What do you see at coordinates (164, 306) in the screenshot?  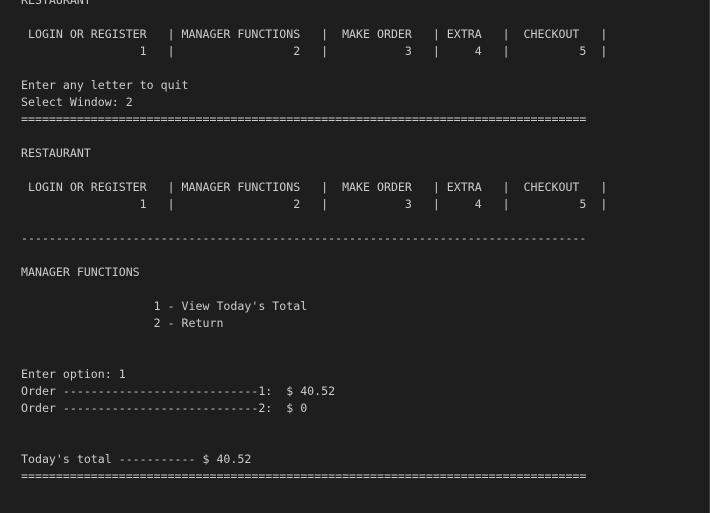 I see `terminal-line: 1 - View Today's Total` at bounding box center [164, 306].